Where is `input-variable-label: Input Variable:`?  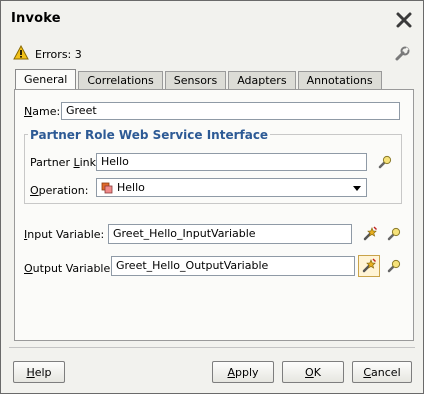
input-variable-label: Input Variable: is located at coordinates (64, 234).